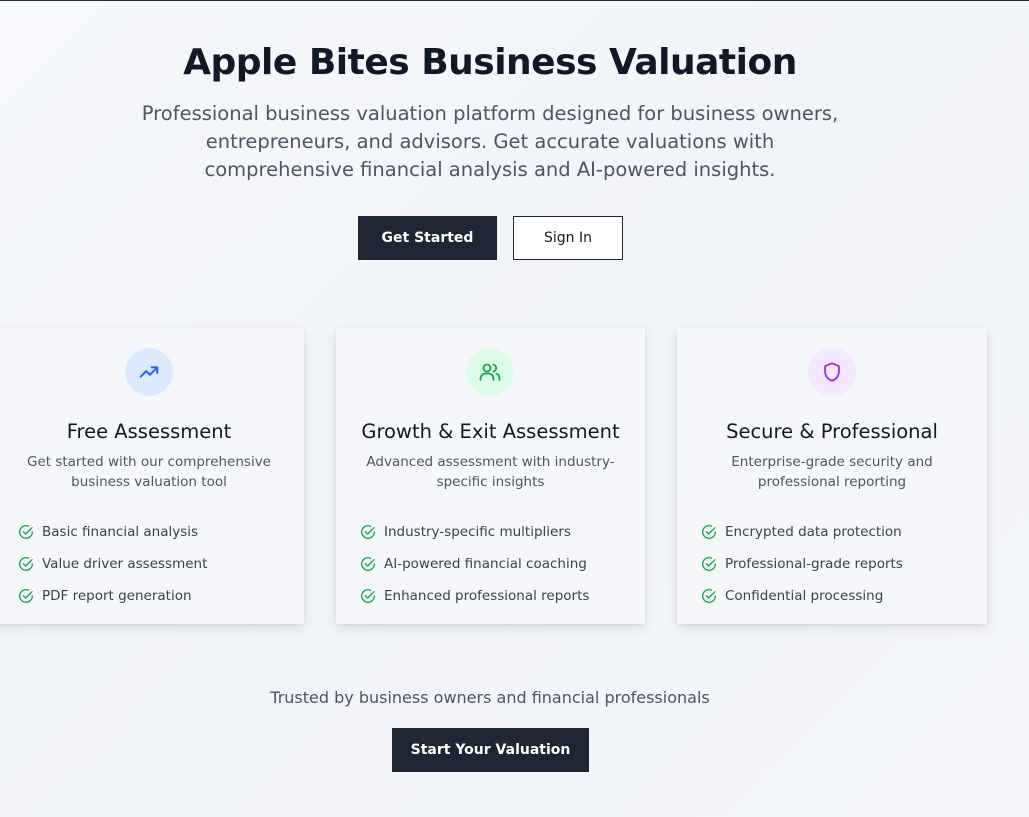  I want to click on feature-item: PDF report generation, so click(156, 596).